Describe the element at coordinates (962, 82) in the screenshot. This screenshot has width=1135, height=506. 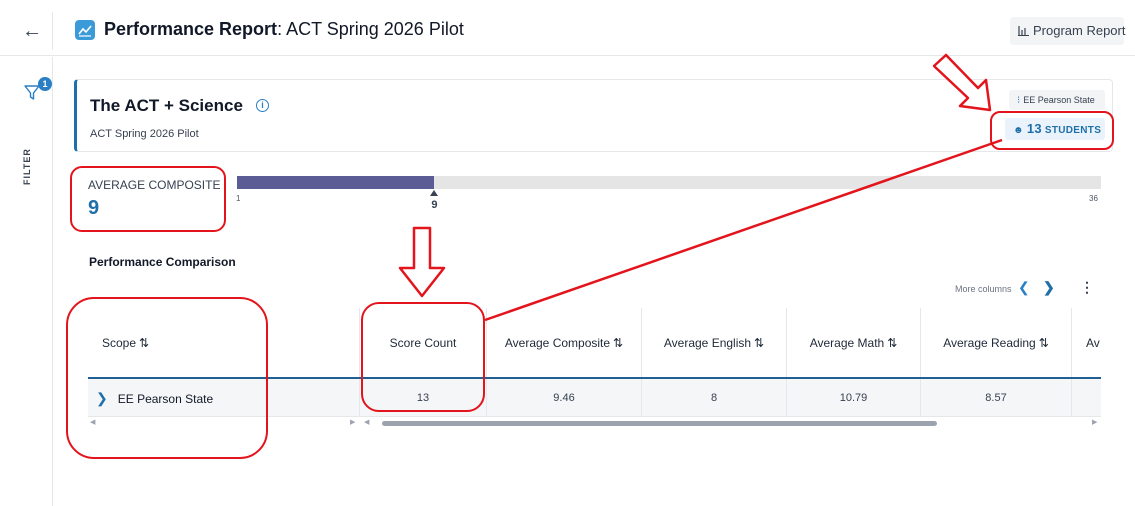
I see `annotation-arrow-diagonal-icon` at that location.